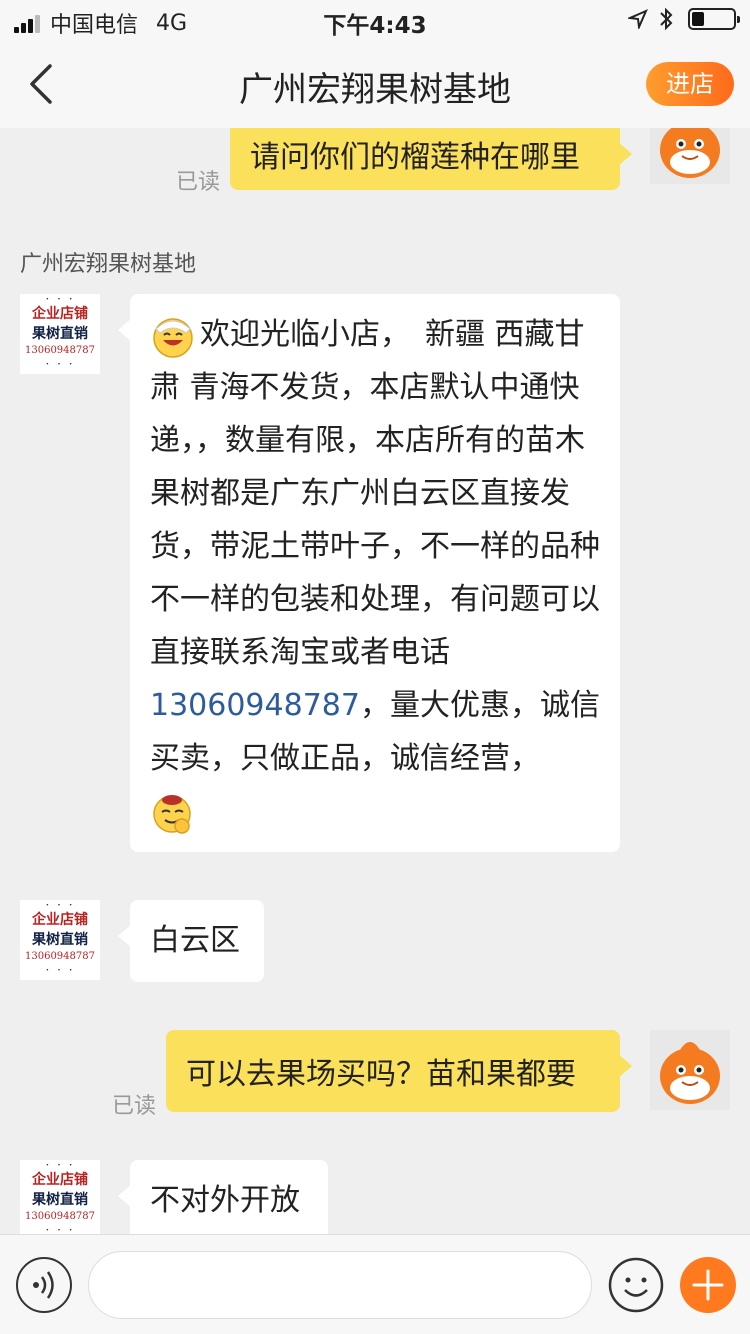  I want to click on battery-icon, so click(714, 19).